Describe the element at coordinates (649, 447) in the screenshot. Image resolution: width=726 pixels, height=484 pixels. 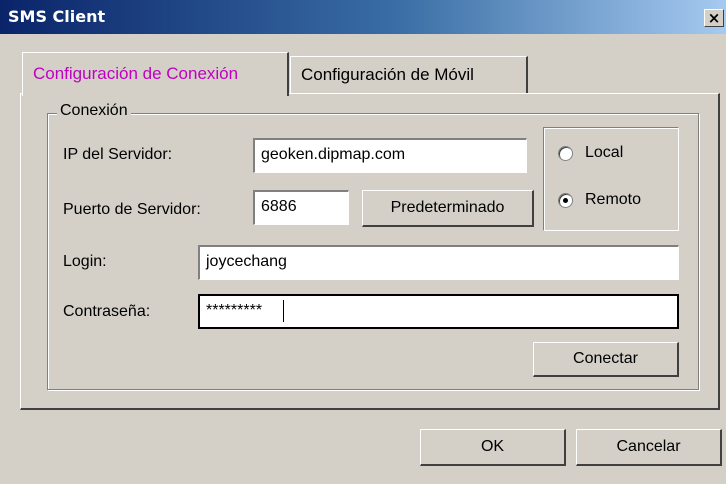
I see `cancel-button: Cancelar` at that location.